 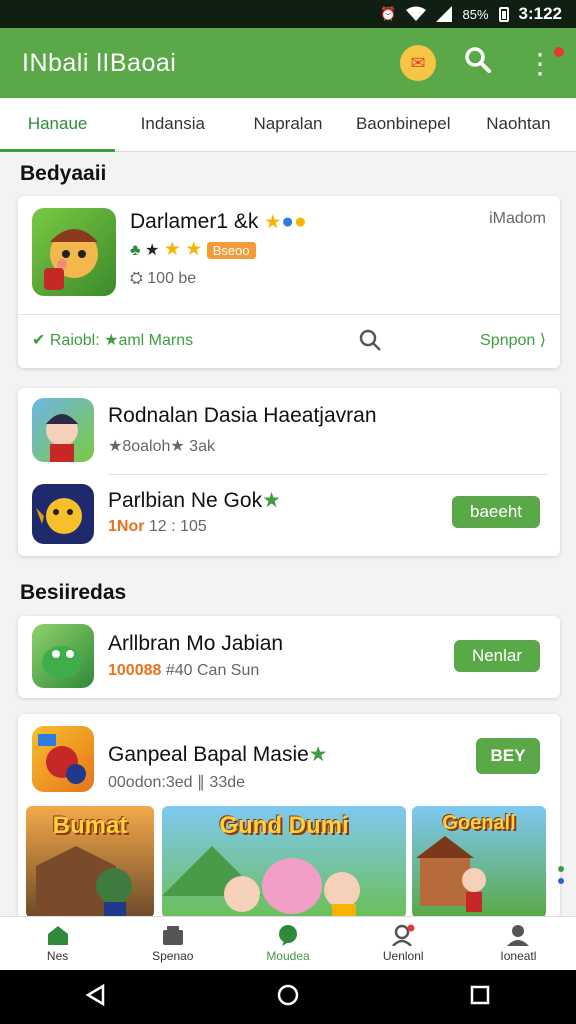 I want to click on app-title: Ganpeal Bapal Masie★, so click(x=218, y=754).